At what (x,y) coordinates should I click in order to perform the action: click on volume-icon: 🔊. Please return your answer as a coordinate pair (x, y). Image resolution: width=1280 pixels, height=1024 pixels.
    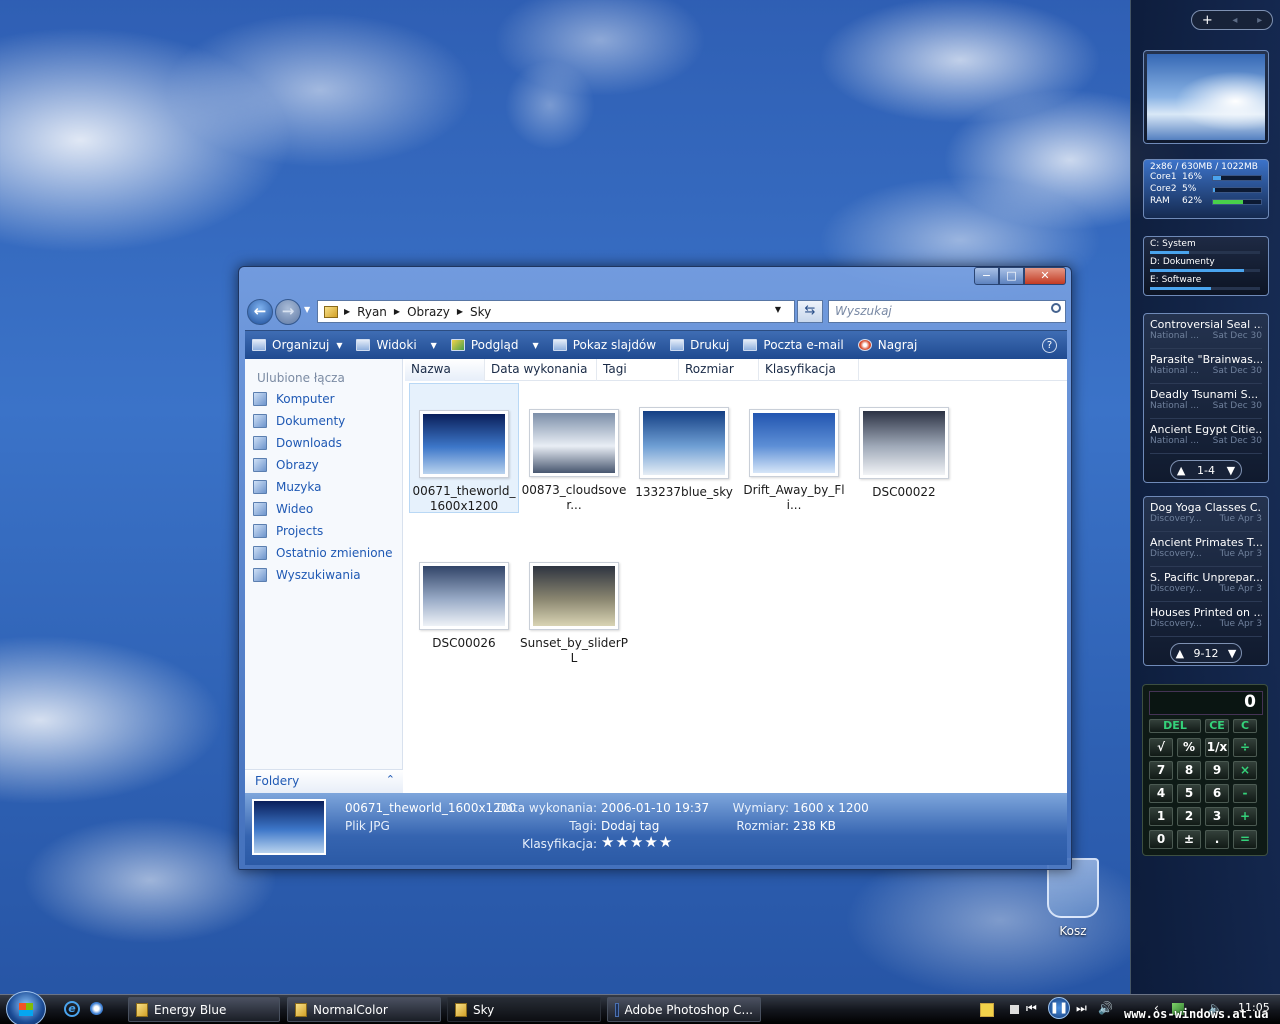
    Looking at the image, I should click on (1105, 1008).